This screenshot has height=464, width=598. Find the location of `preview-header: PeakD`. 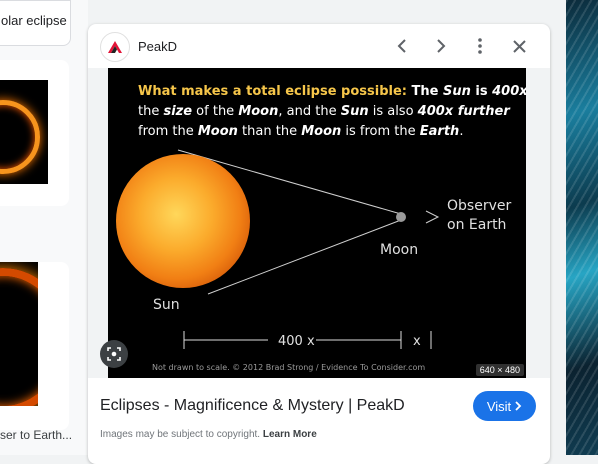

preview-header: PeakD is located at coordinates (319, 46).